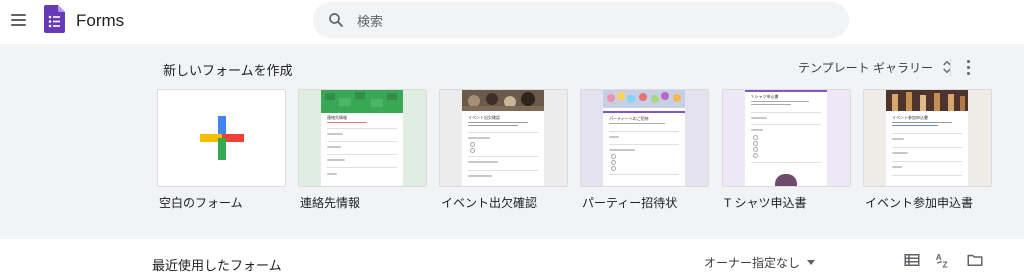 The image size is (1024, 280). I want to click on folder-icon, so click(975, 260).